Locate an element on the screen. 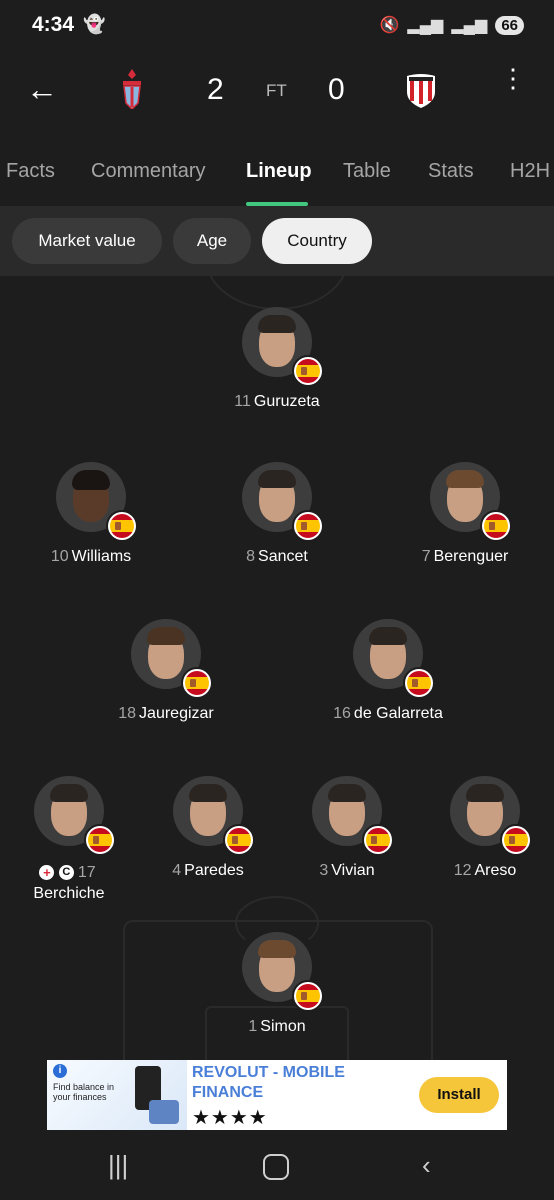 Image resolution: width=554 pixels, height=1200 pixels. player-label: 10 Williams is located at coordinates (91, 557).